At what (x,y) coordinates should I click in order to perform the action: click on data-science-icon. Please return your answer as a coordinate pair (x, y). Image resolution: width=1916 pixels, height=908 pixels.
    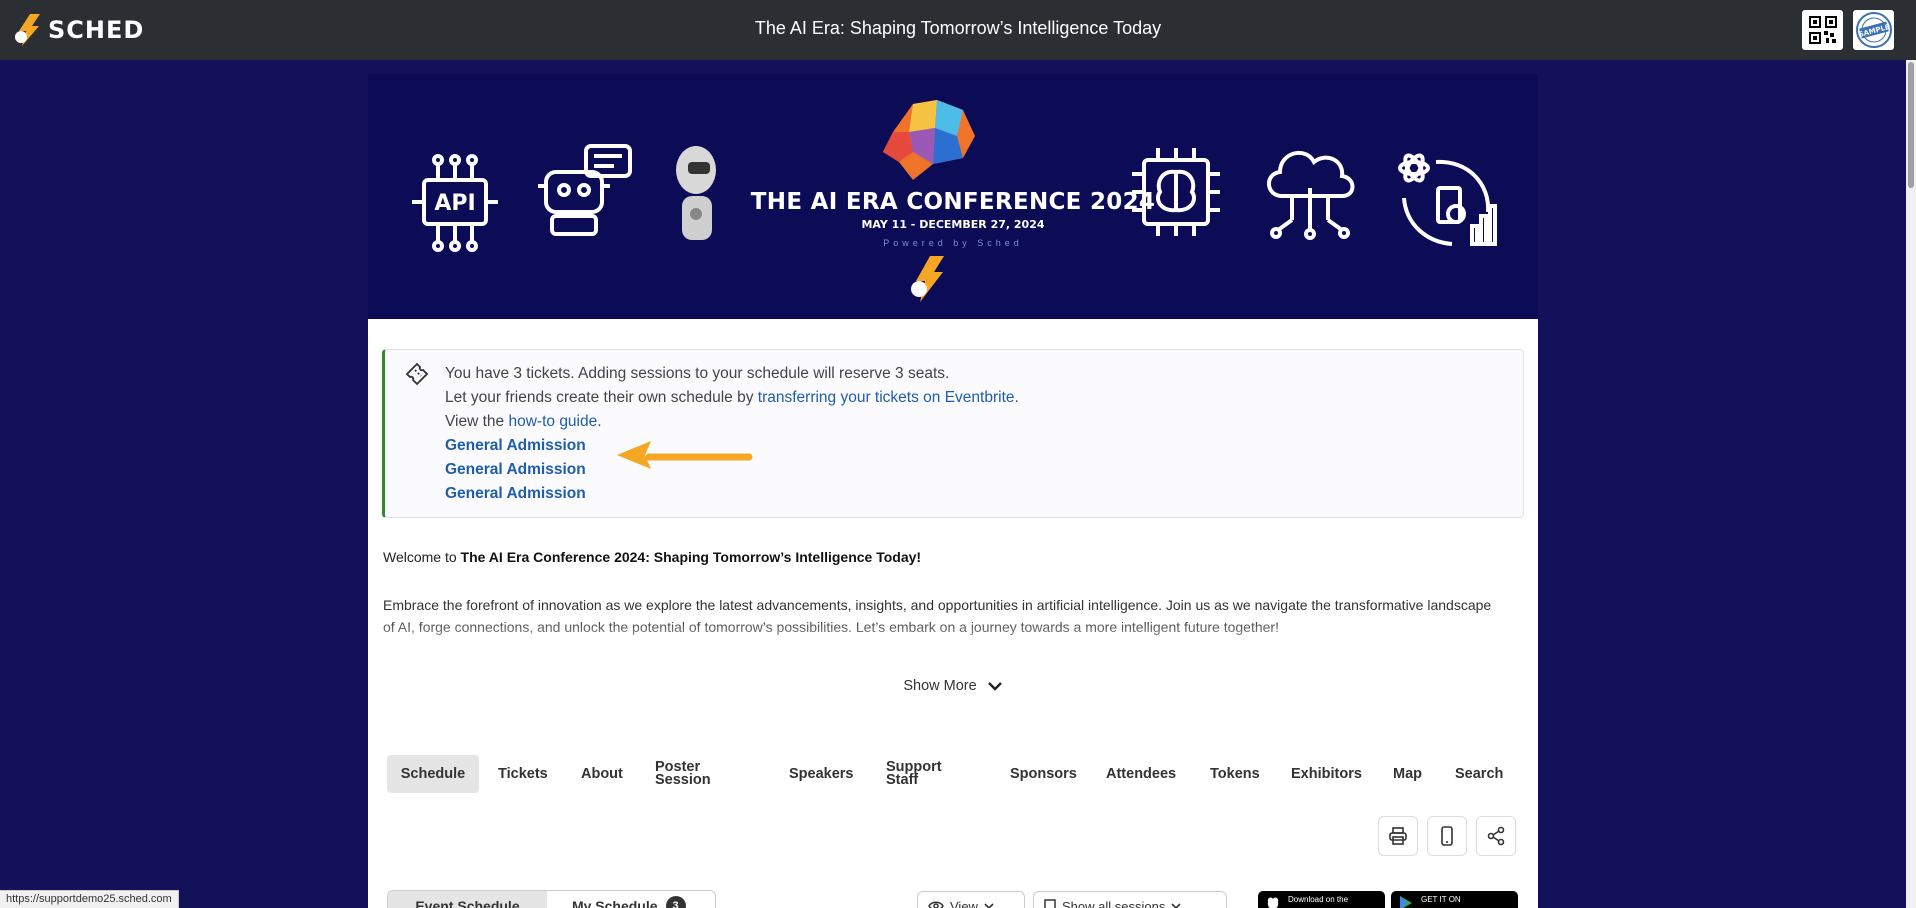
    Looking at the image, I should click on (1447, 199).